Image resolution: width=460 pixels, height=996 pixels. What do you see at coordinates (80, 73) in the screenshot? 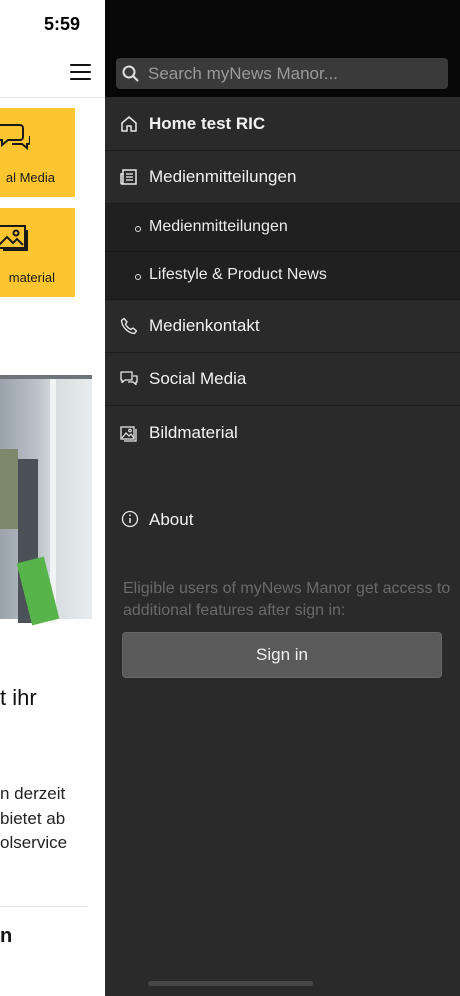
I see `hamburger-menu-icon` at bounding box center [80, 73].